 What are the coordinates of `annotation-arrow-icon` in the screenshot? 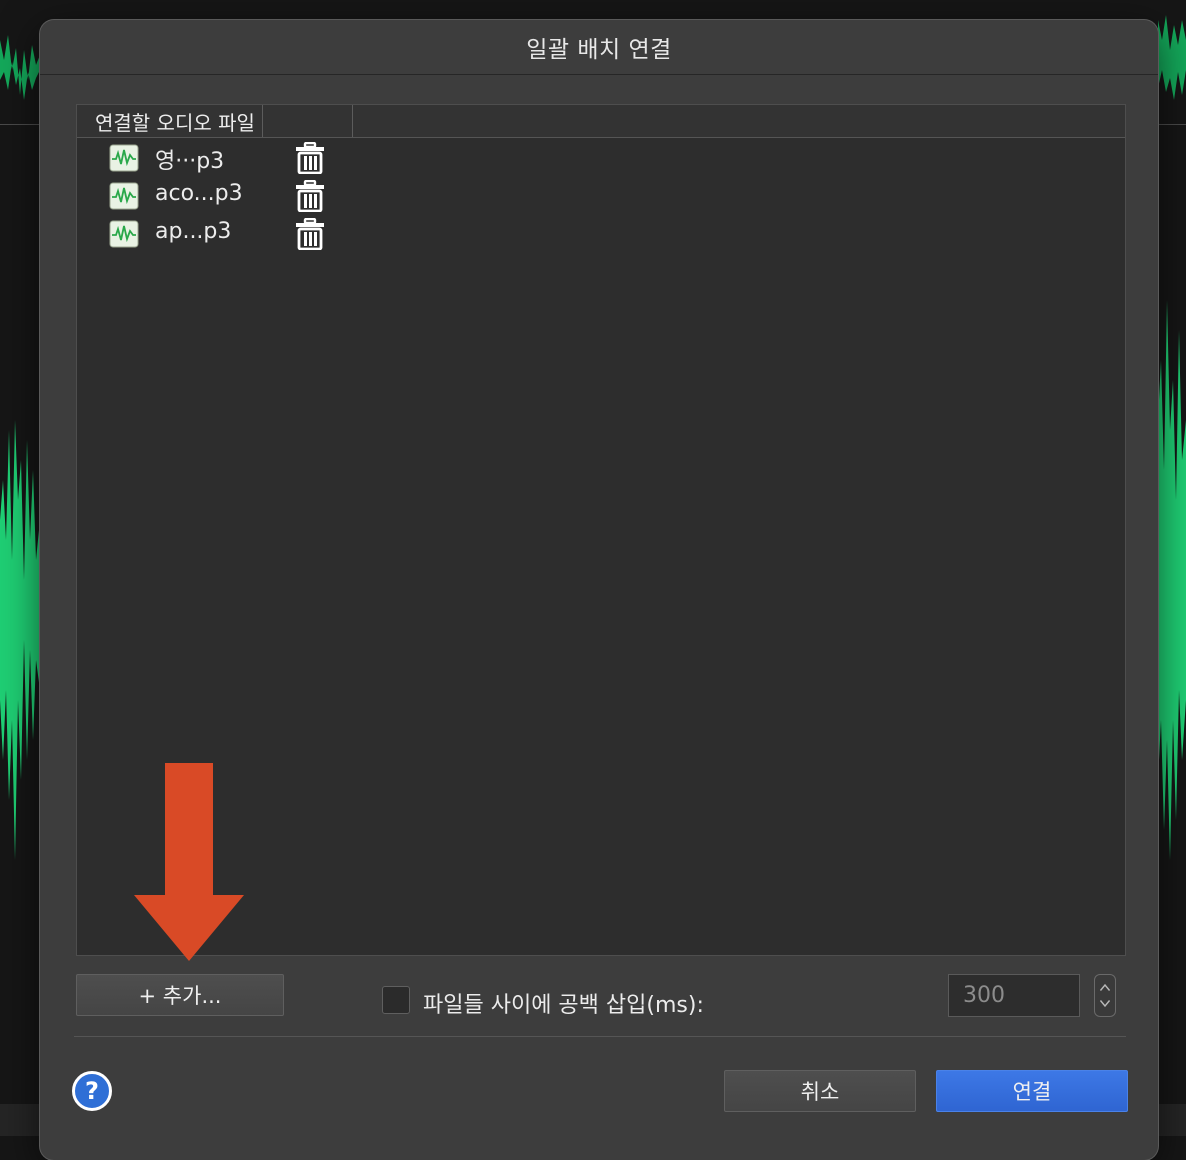 It's located at (189, 862).